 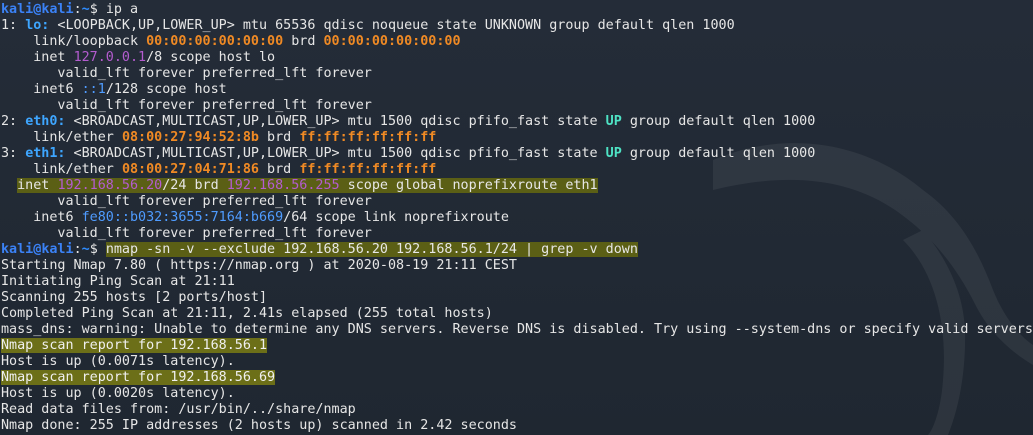 I want to click on output-line-6: valid_lft forever preferred_lft forever, so click(x=186, y=105).